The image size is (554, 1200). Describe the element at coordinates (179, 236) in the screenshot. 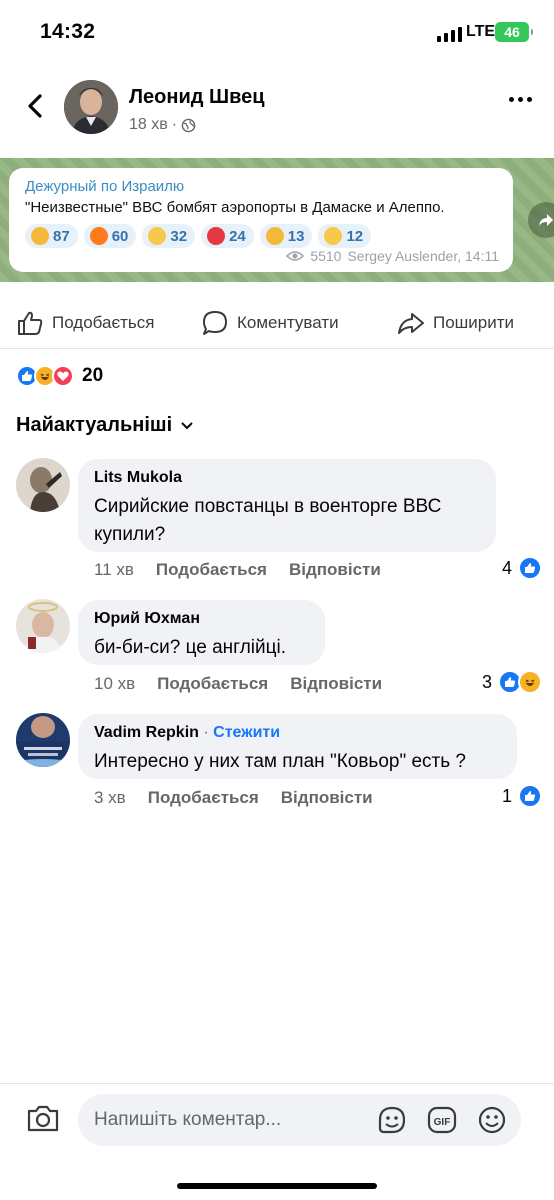

I see `telegram-reaction-count: 32` at that location.